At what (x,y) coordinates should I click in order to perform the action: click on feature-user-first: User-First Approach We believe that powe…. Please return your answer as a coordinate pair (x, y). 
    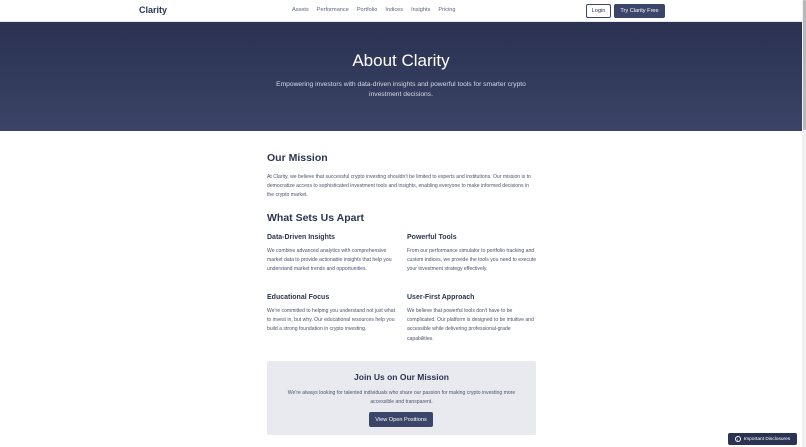
    Looking at the image, I should click on (472, 319).